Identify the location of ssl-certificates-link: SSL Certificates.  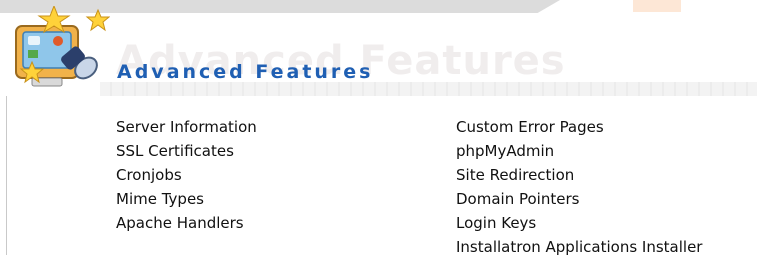
(186, 153).